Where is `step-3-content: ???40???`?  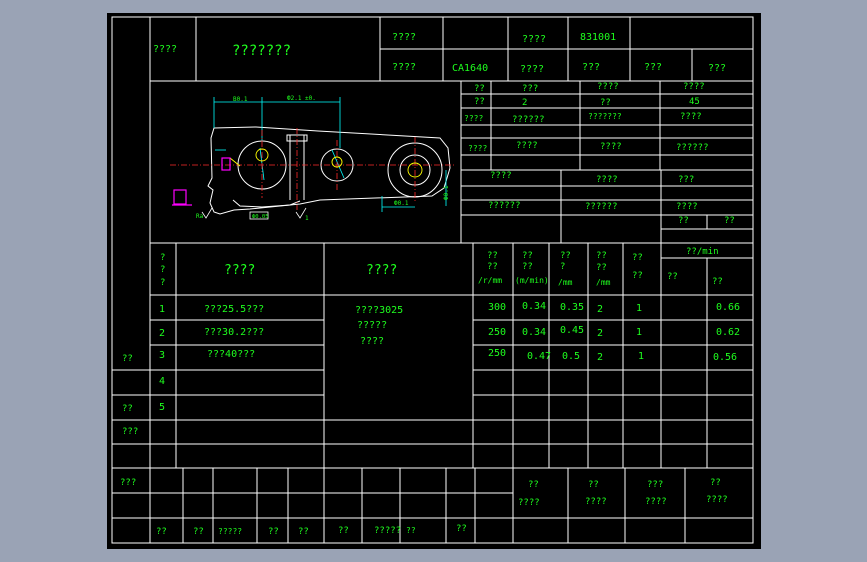
step-3-content: ???40??? is located at coordinates (231, 354).